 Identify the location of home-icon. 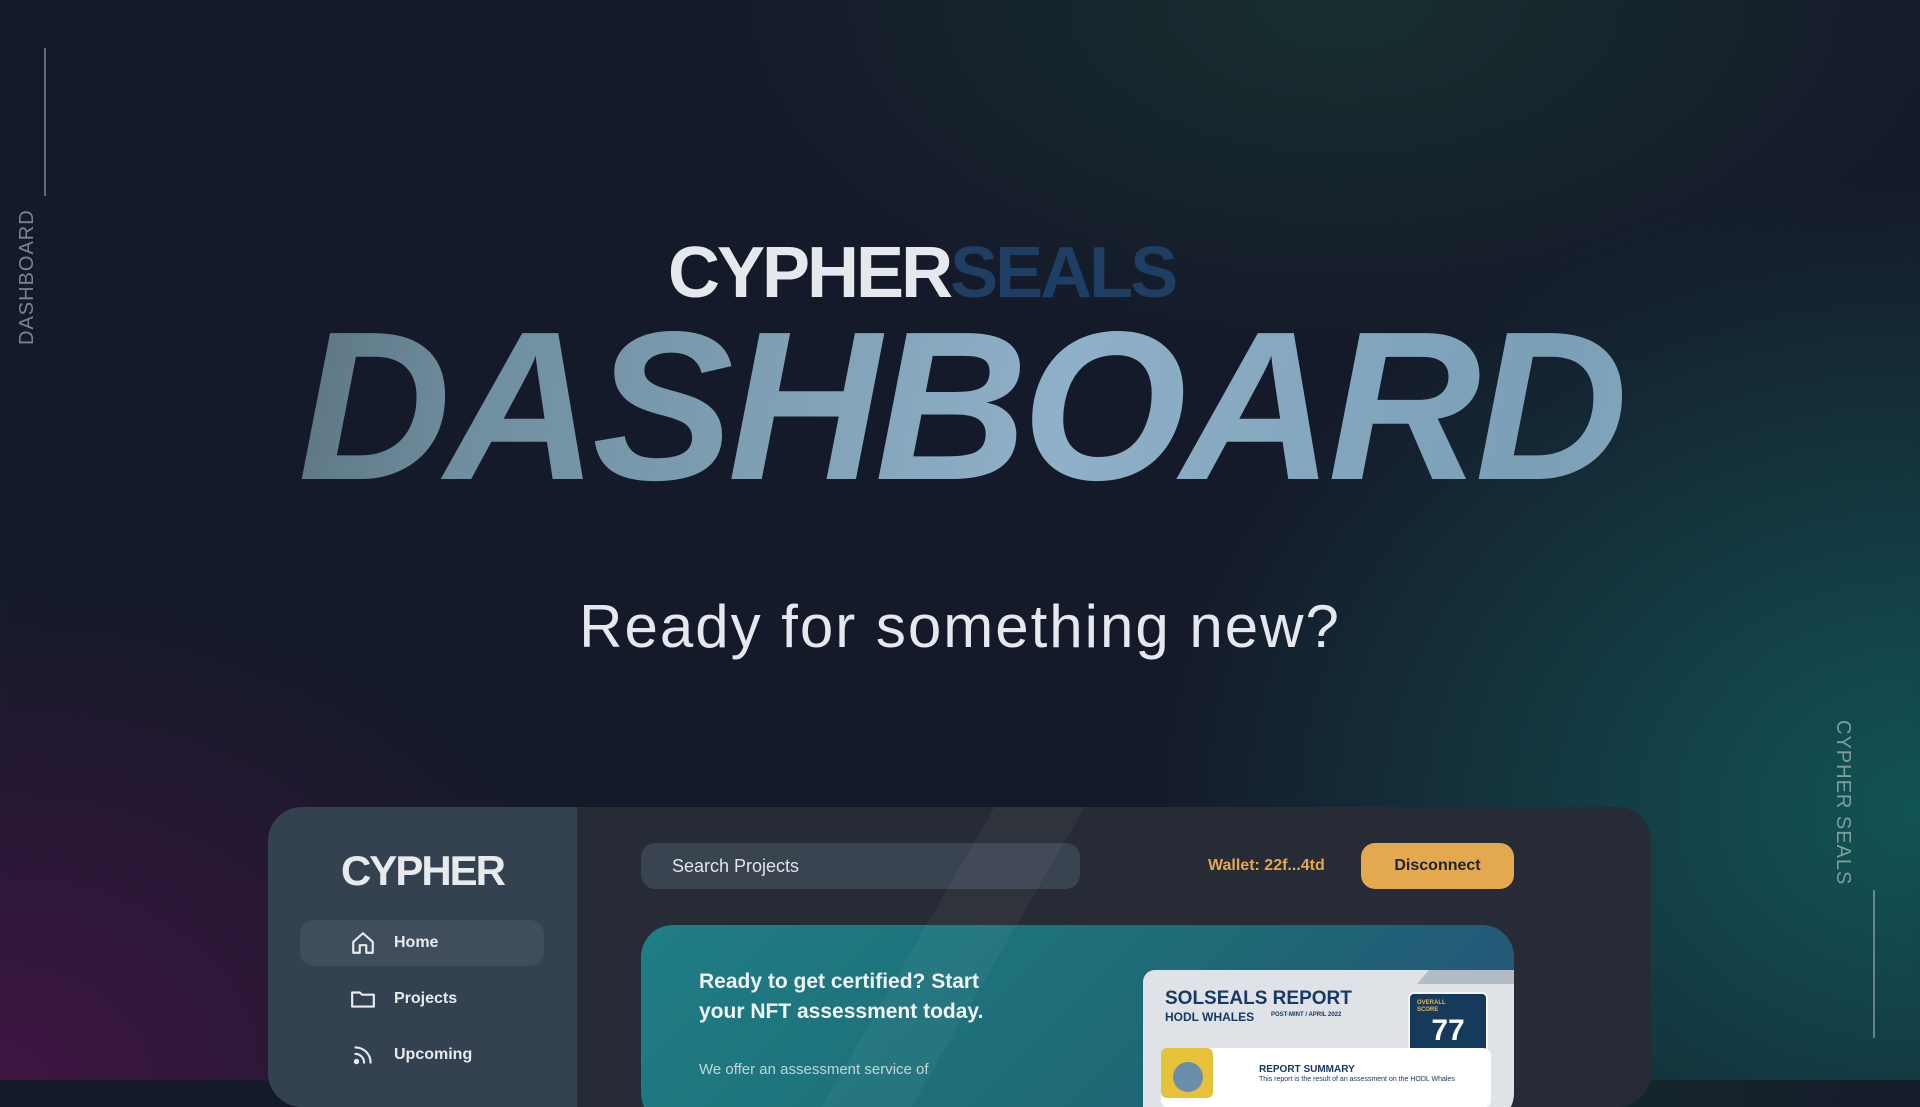
(363, 943).